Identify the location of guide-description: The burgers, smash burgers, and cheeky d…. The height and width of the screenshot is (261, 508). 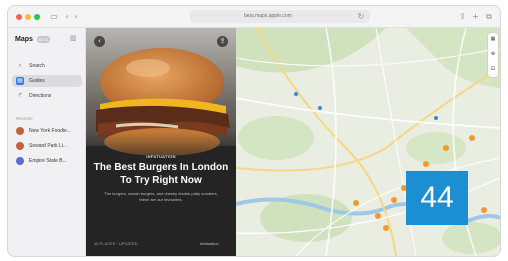
(161, 196).